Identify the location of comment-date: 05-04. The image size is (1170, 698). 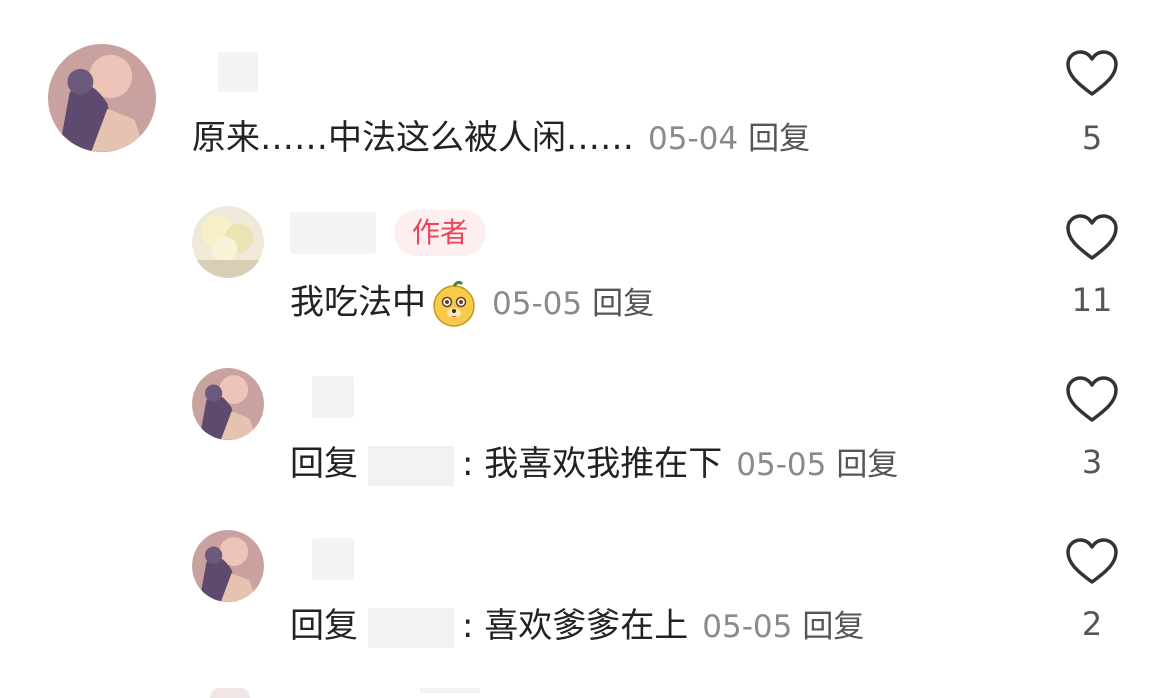
(693, 139).